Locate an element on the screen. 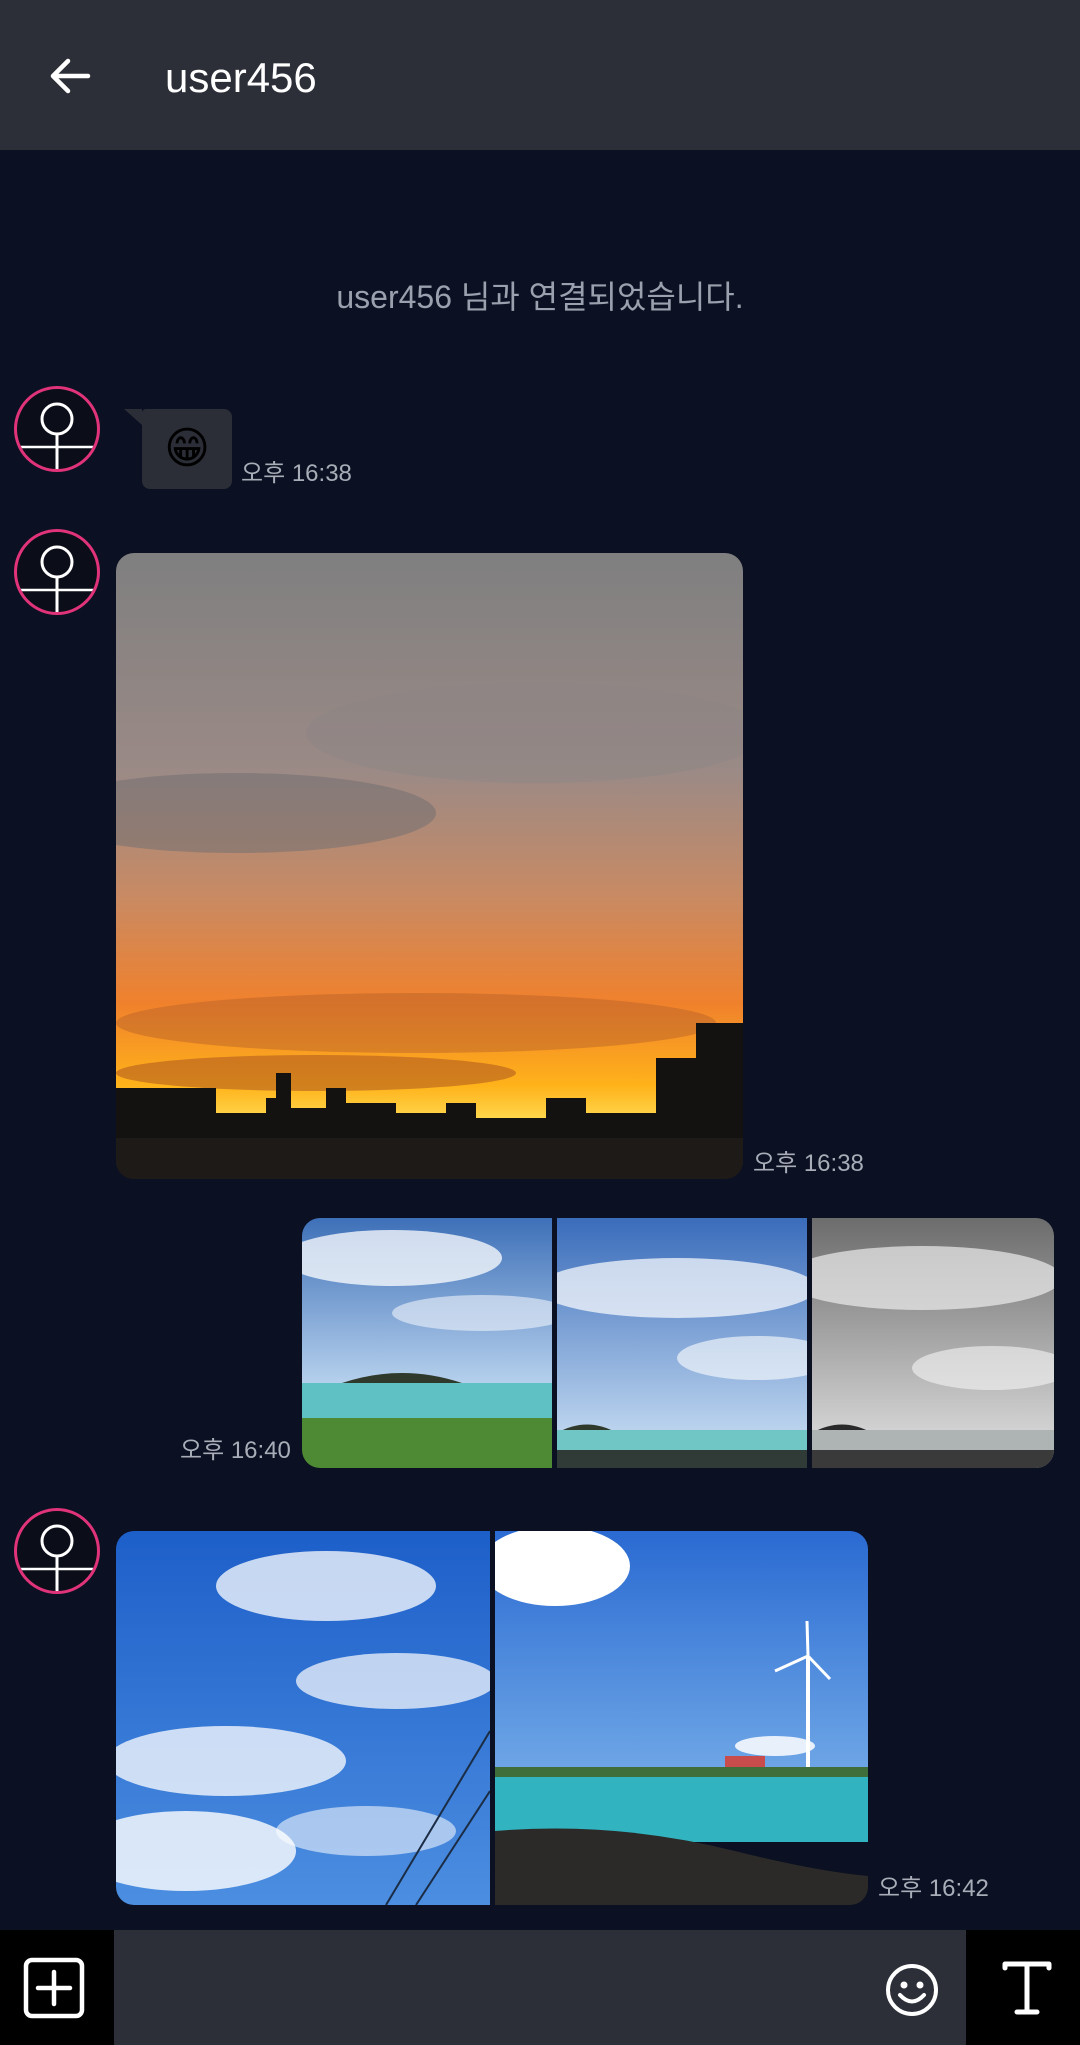 The height and width of the screenshot is (2045, 1080). grinning-emoji: 😁 is located at coordinates (187, 448).